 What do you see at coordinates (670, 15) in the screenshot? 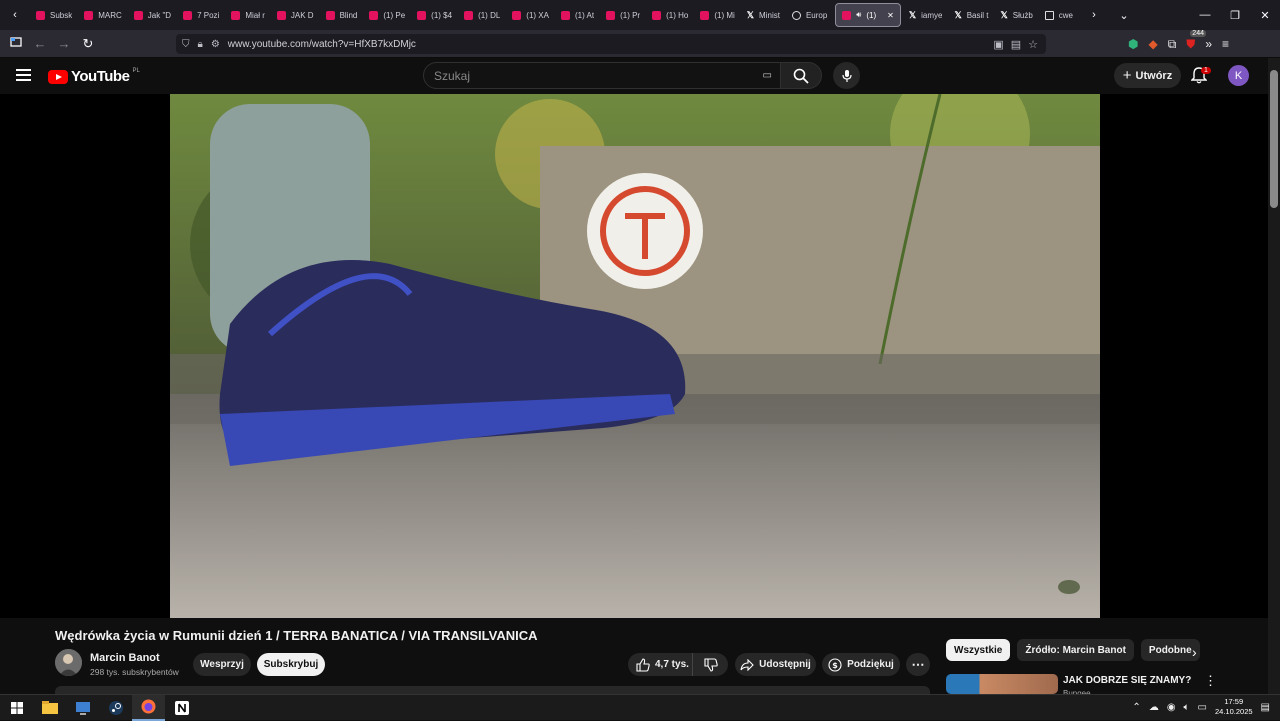
I see `browser-tab: (1) Ho` at bounding box center [670, 15].